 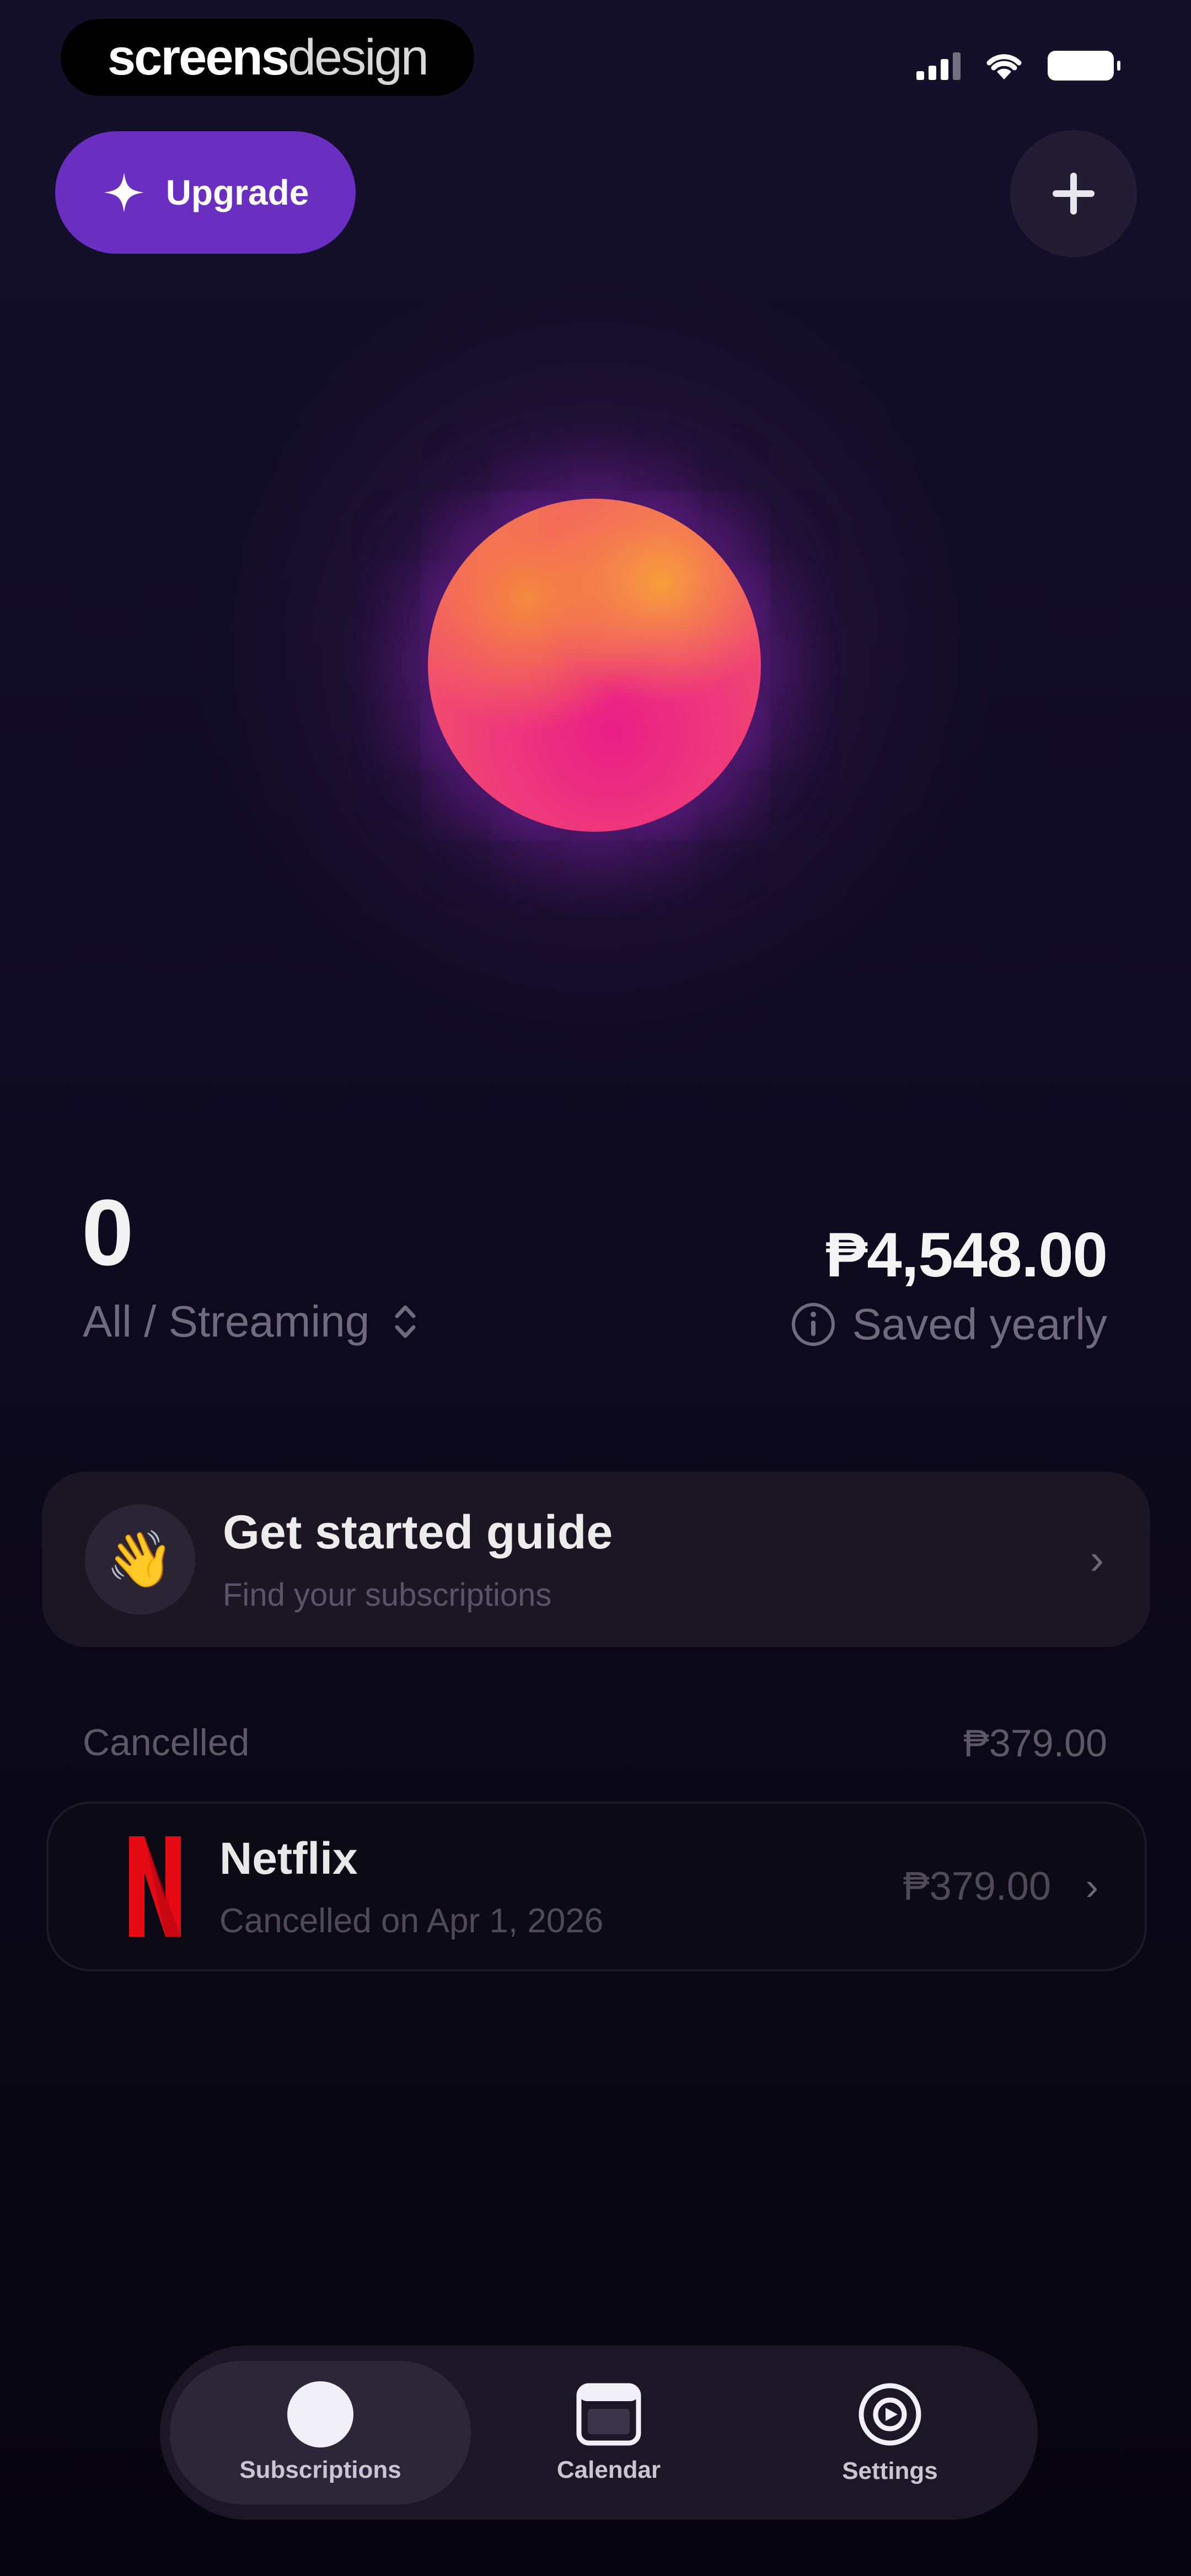 I want to click on subscription-text: Netflix Cancelled on Apr 1, 2026, so click(x=411, y=1887).